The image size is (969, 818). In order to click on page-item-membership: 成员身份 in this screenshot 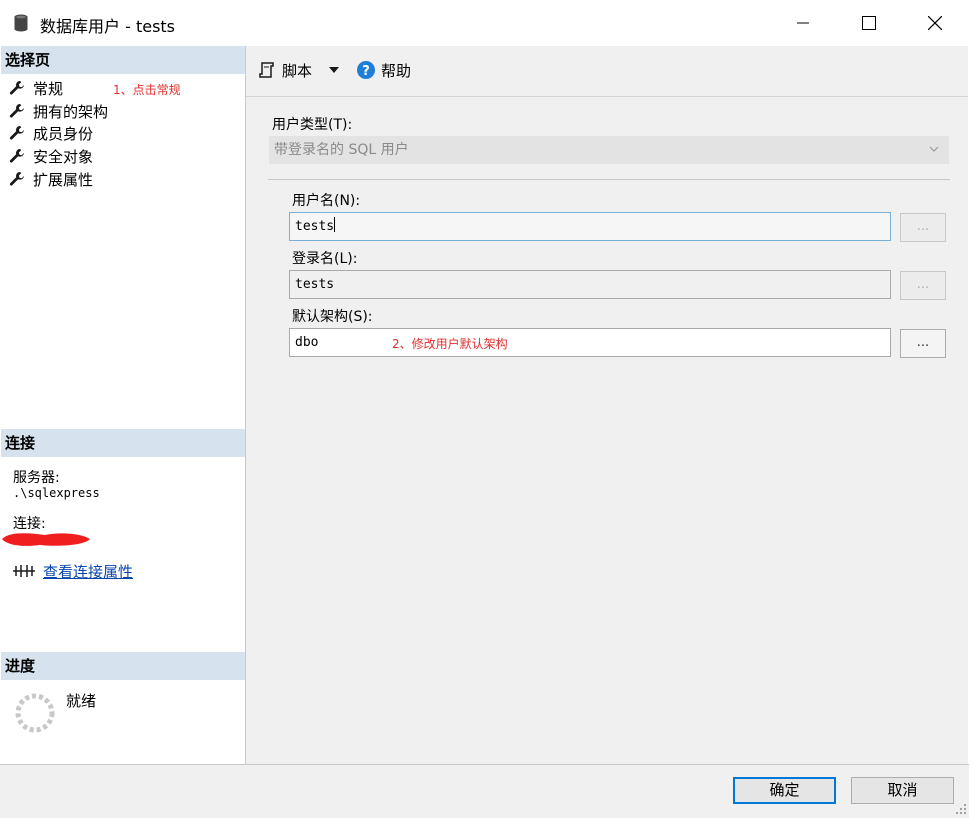, I will do `click(51, 133)`.